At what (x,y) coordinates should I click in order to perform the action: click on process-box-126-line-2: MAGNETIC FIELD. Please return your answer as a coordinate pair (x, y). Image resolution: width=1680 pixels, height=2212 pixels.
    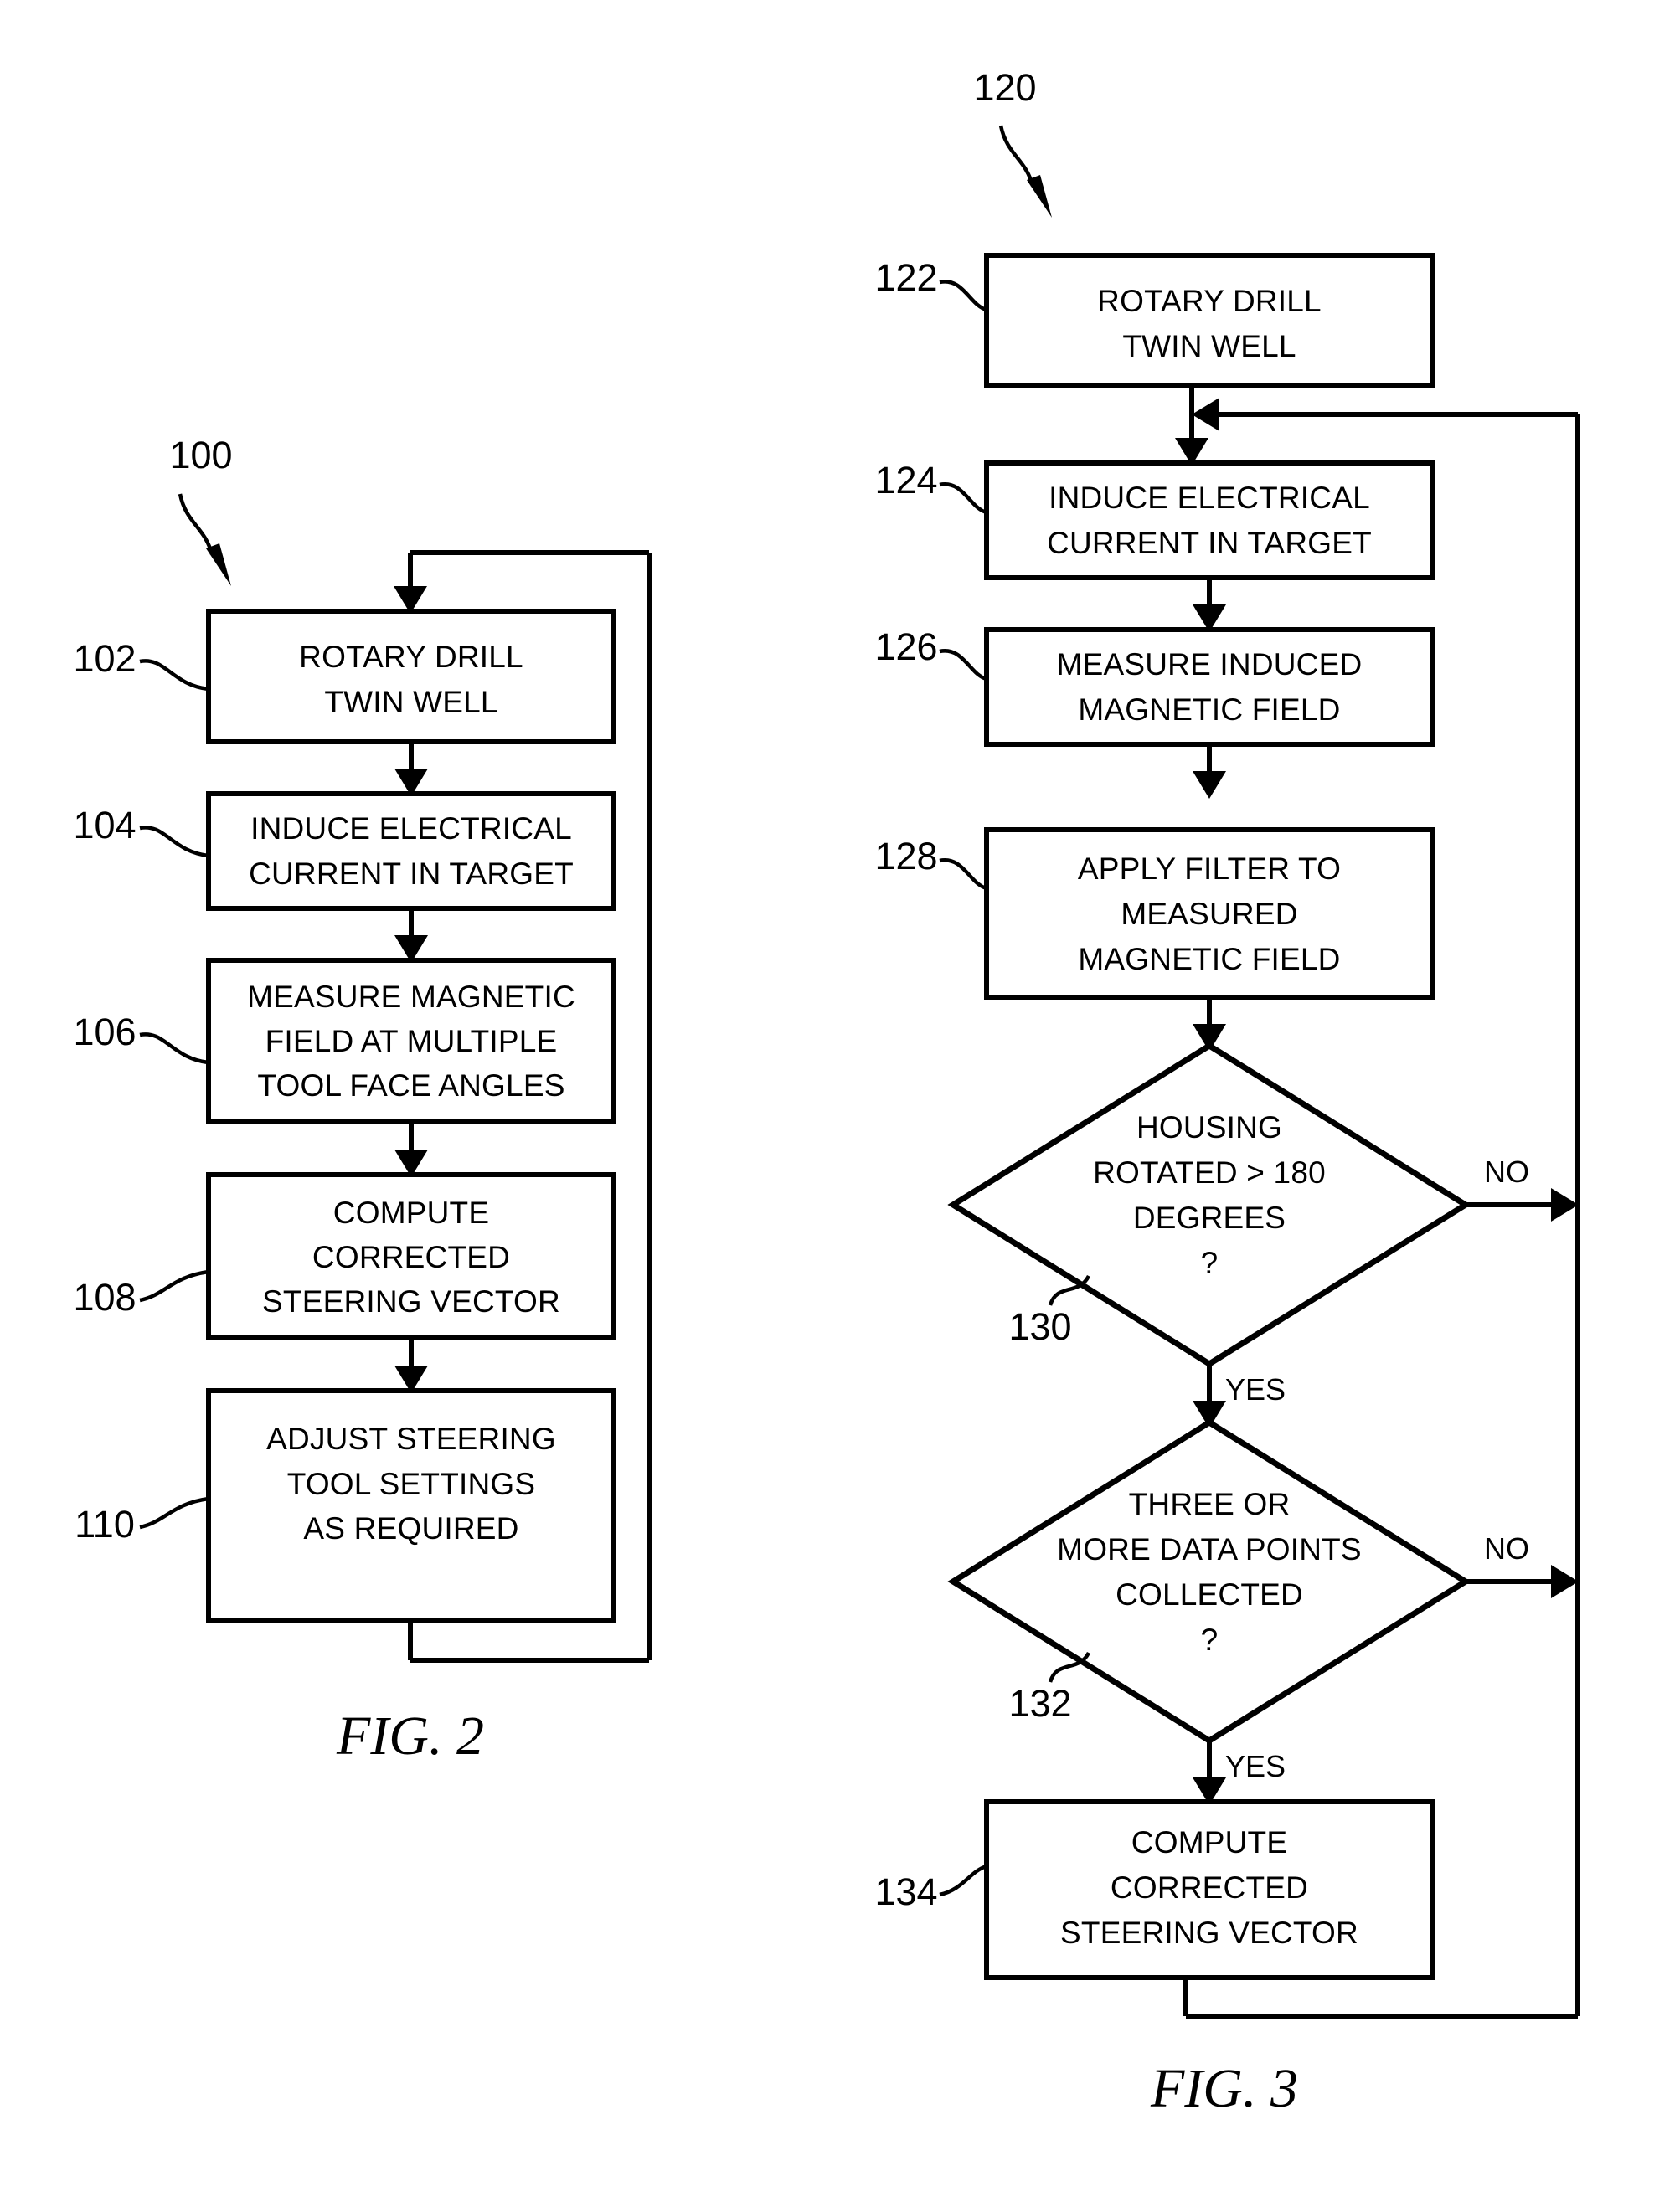
    Looking at the image, I should click on (1209, 709).